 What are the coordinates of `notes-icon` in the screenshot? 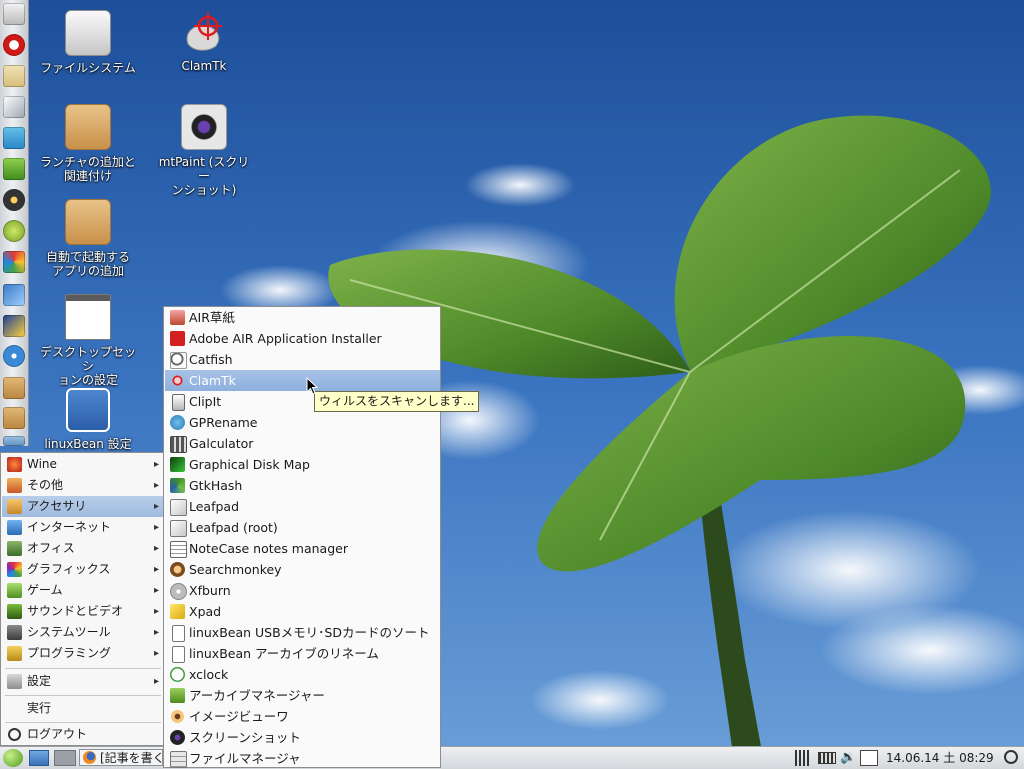 It's located at (869, 758).